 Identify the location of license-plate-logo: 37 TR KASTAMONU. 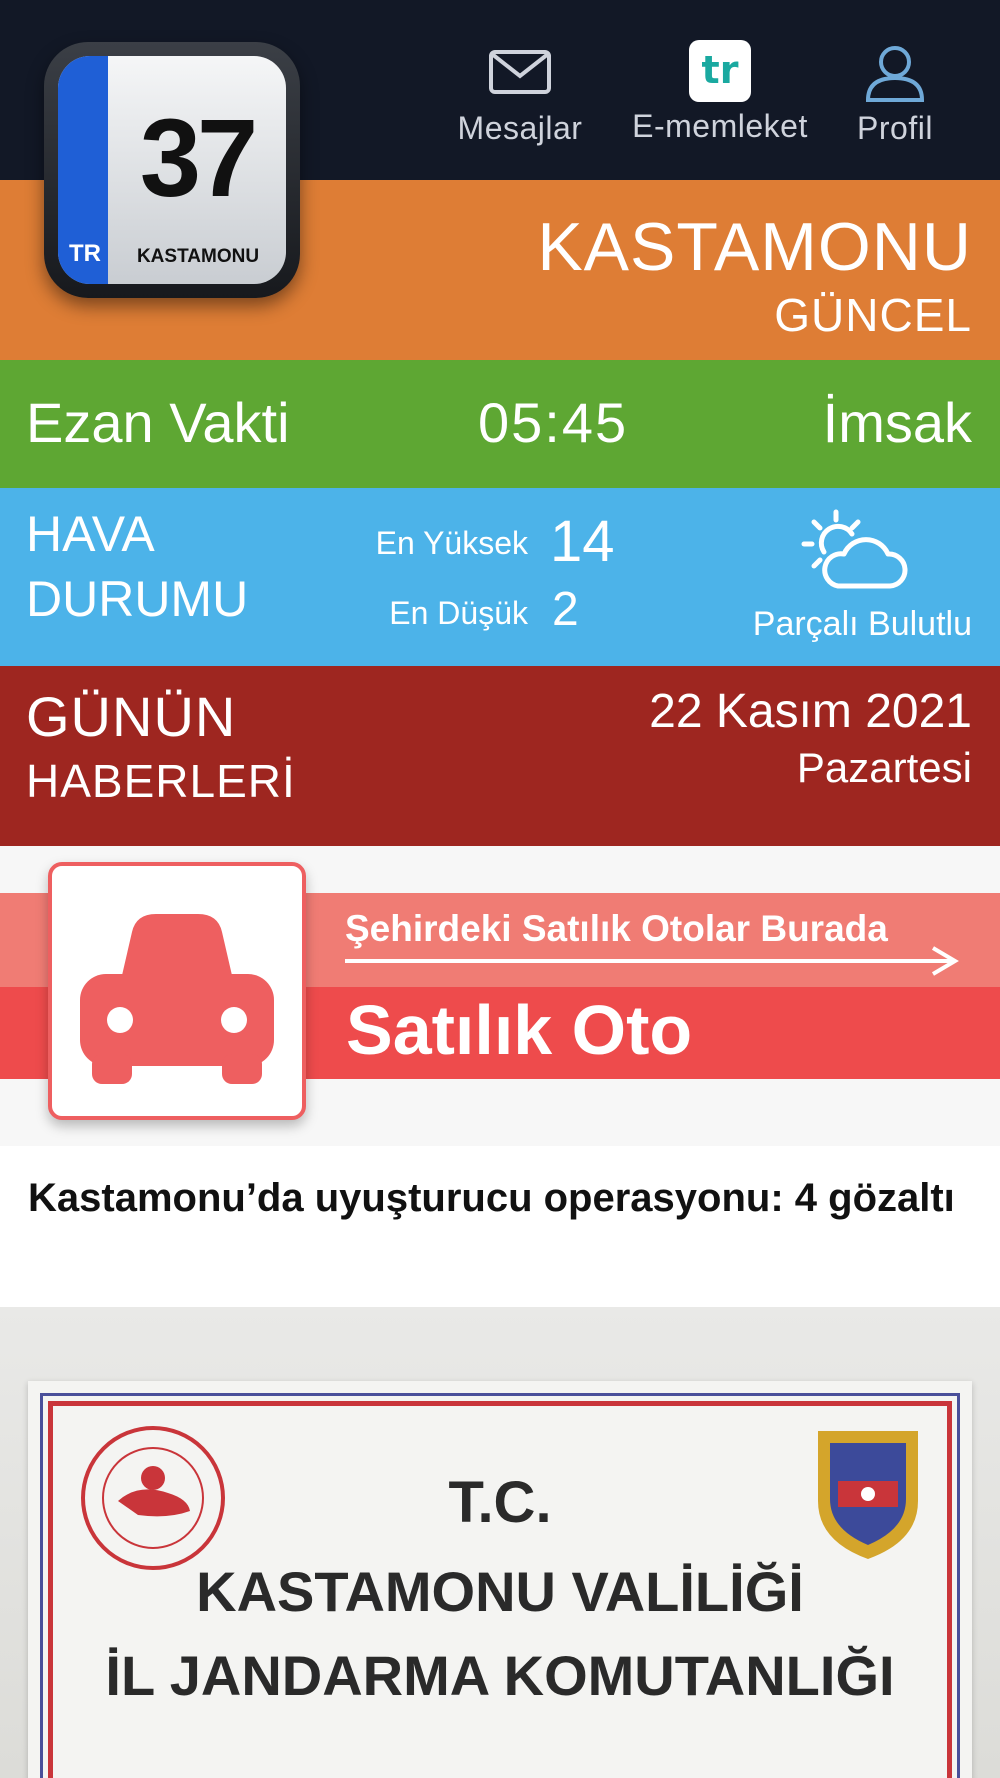
(172, 170).